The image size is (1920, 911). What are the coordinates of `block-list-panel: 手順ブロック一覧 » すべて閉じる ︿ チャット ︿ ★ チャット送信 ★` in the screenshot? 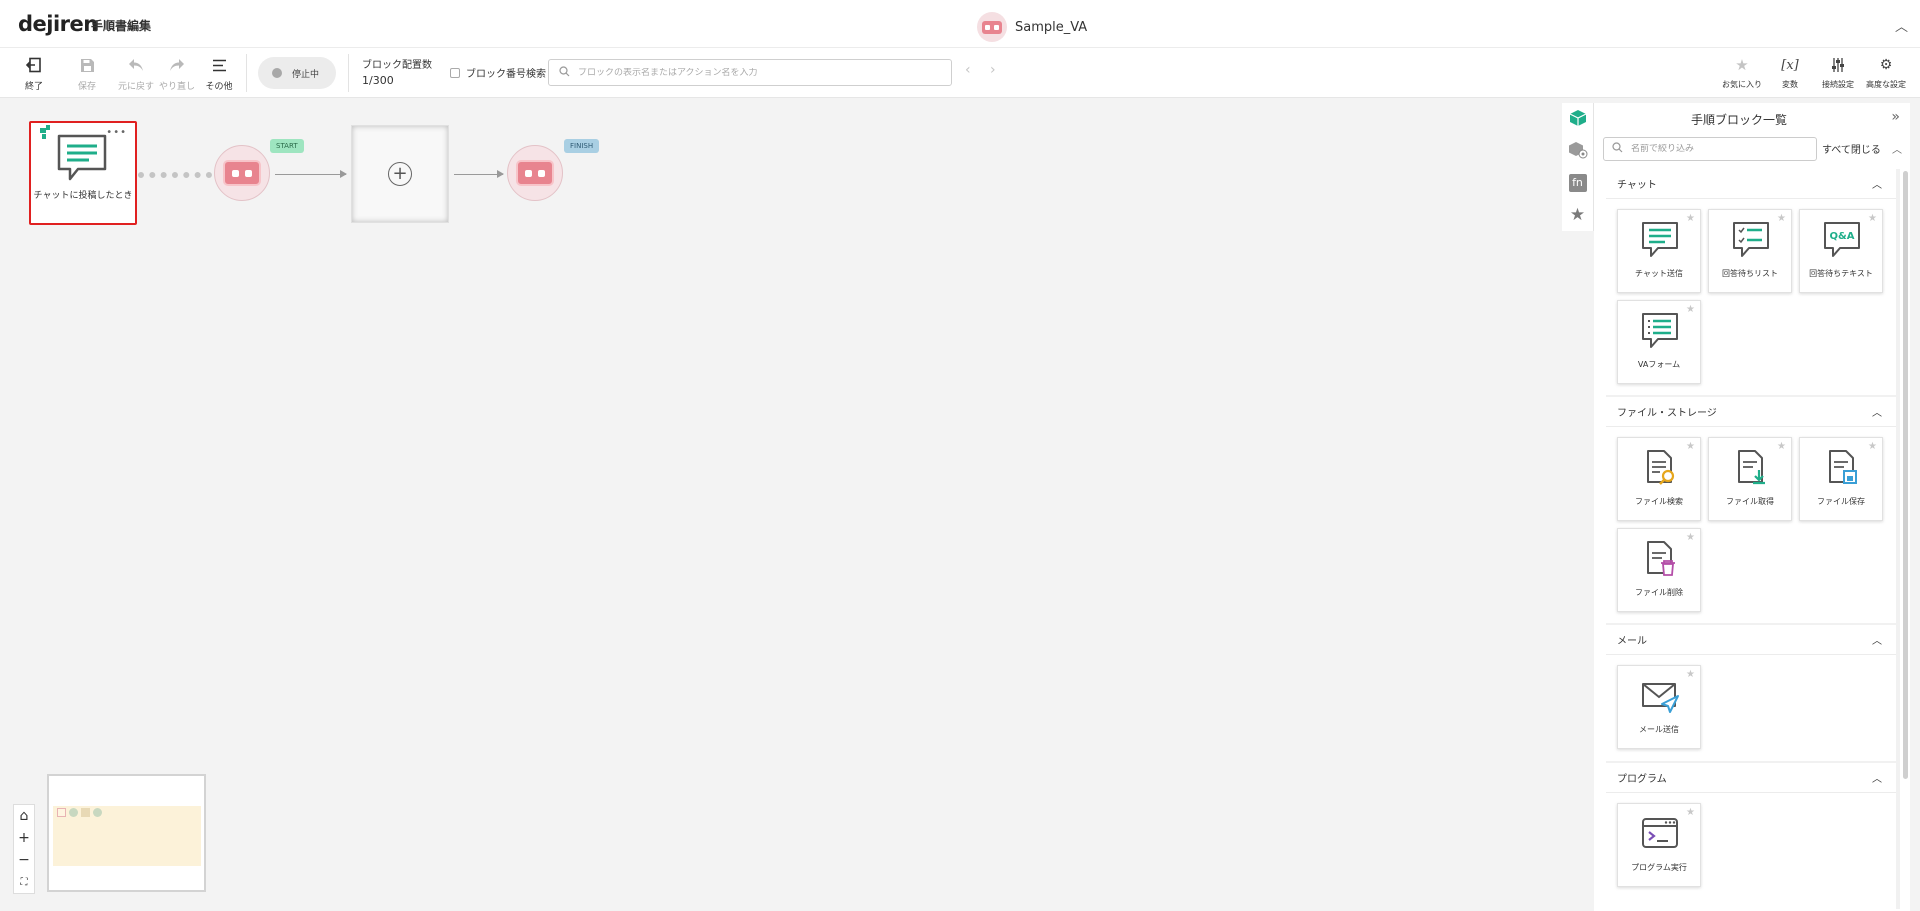 It's located at (1752, 507).